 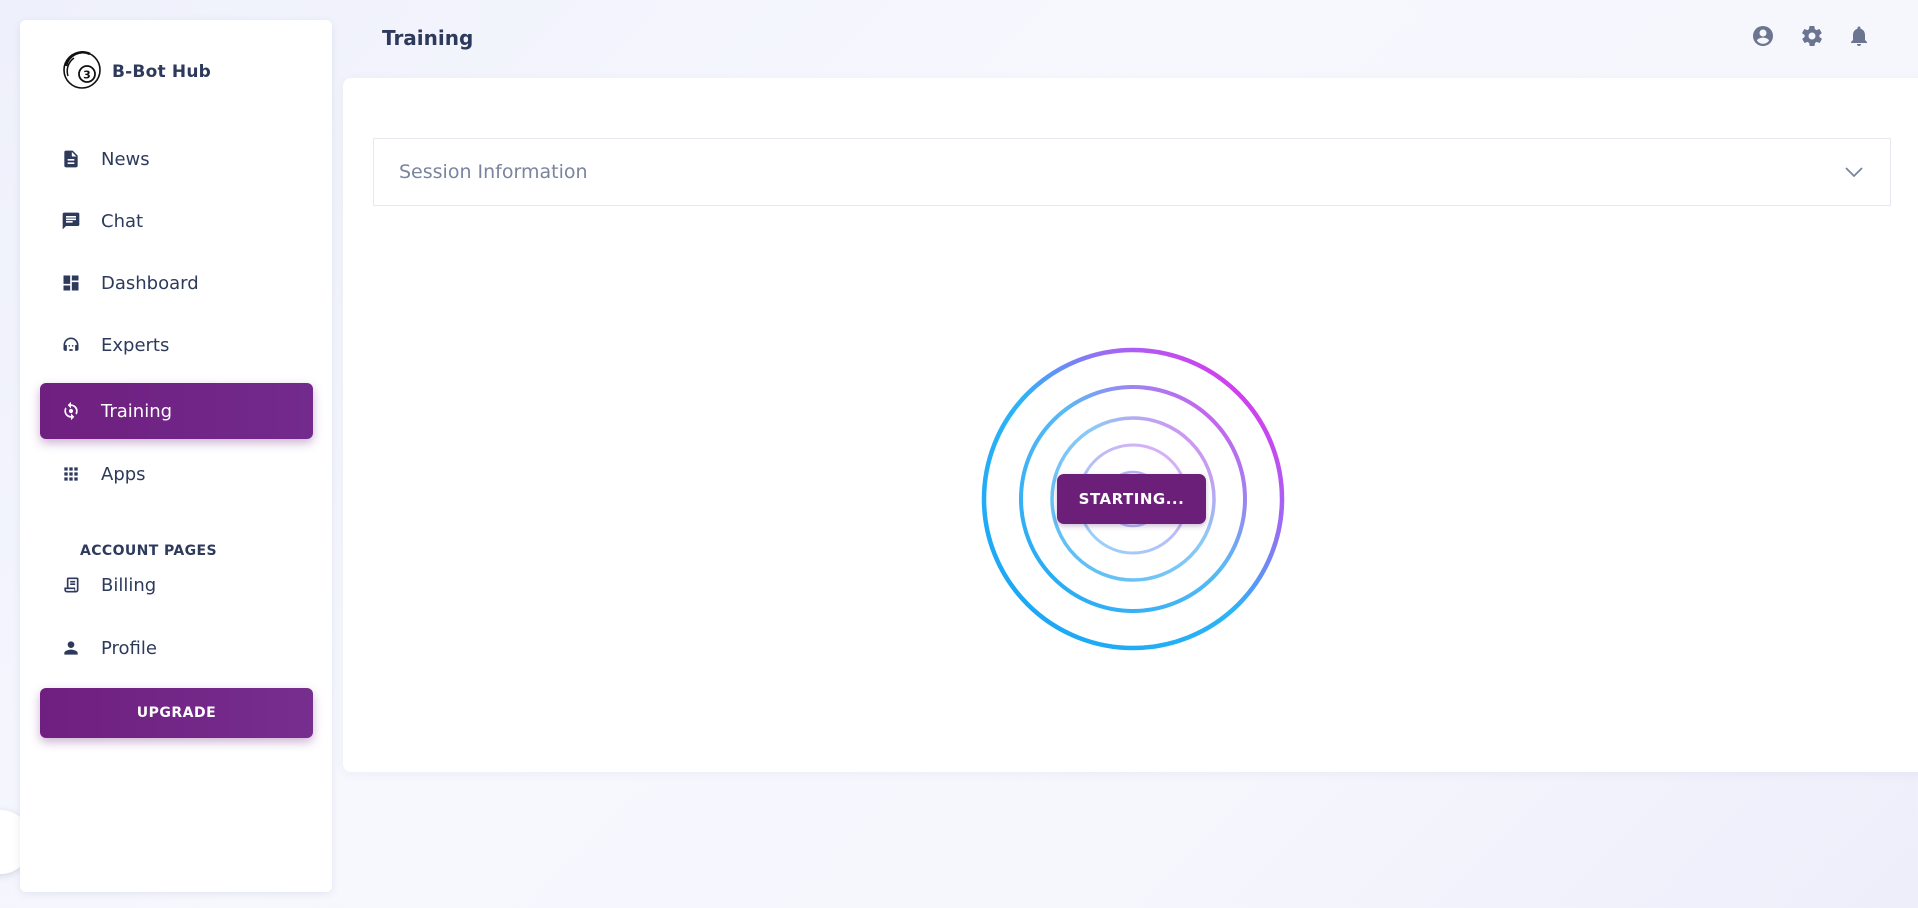 I want to click on brand-name: B-Bot Hub, so click(x=161, y=72).